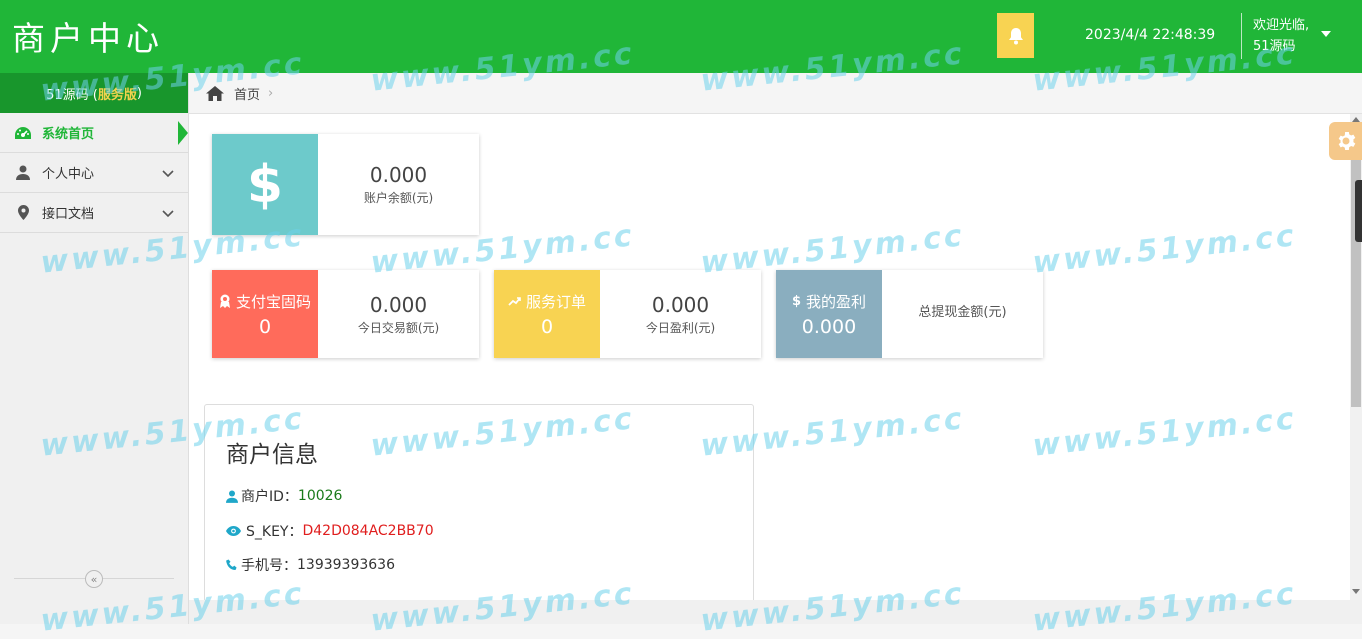  I want to click on sidebar-item-api-docs: 接口文档, so click(94, 213).